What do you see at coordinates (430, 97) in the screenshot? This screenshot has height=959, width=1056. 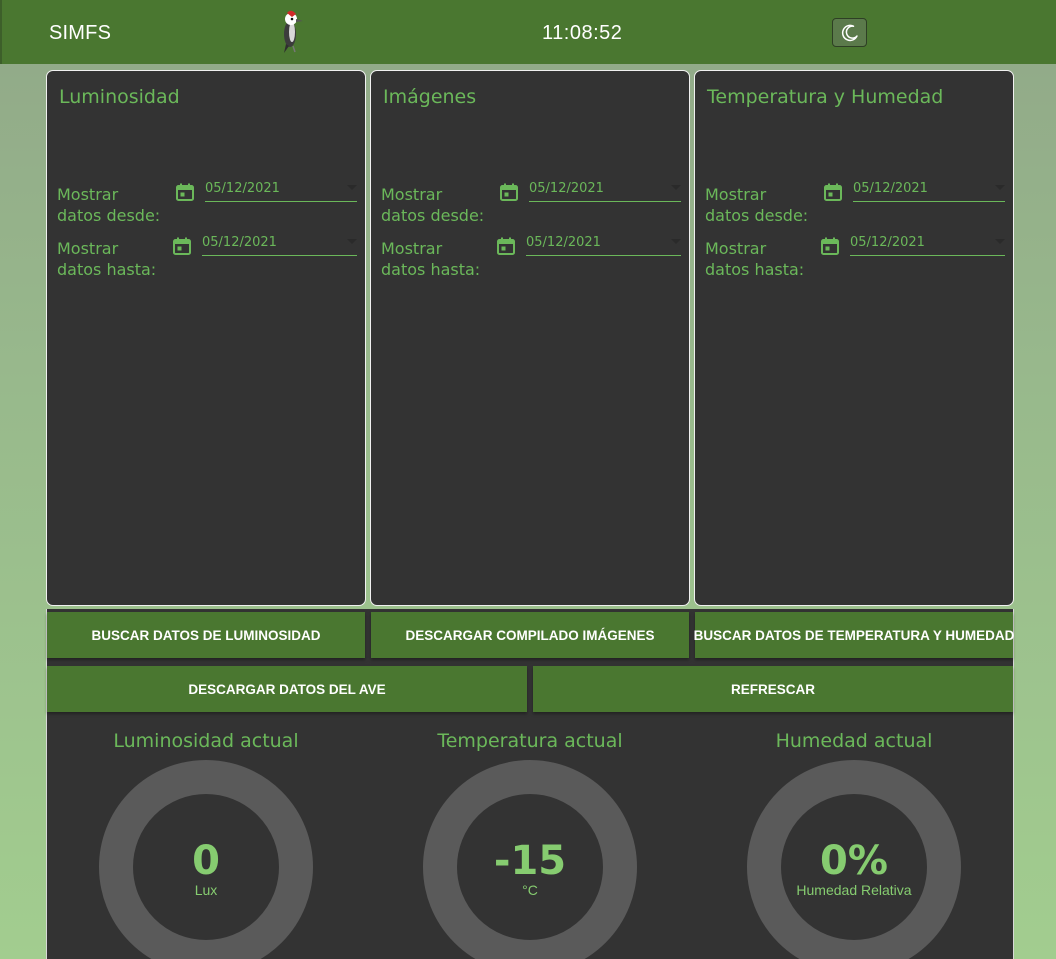 I see `card-title: Imágenes` at bounding box center [430, 97].